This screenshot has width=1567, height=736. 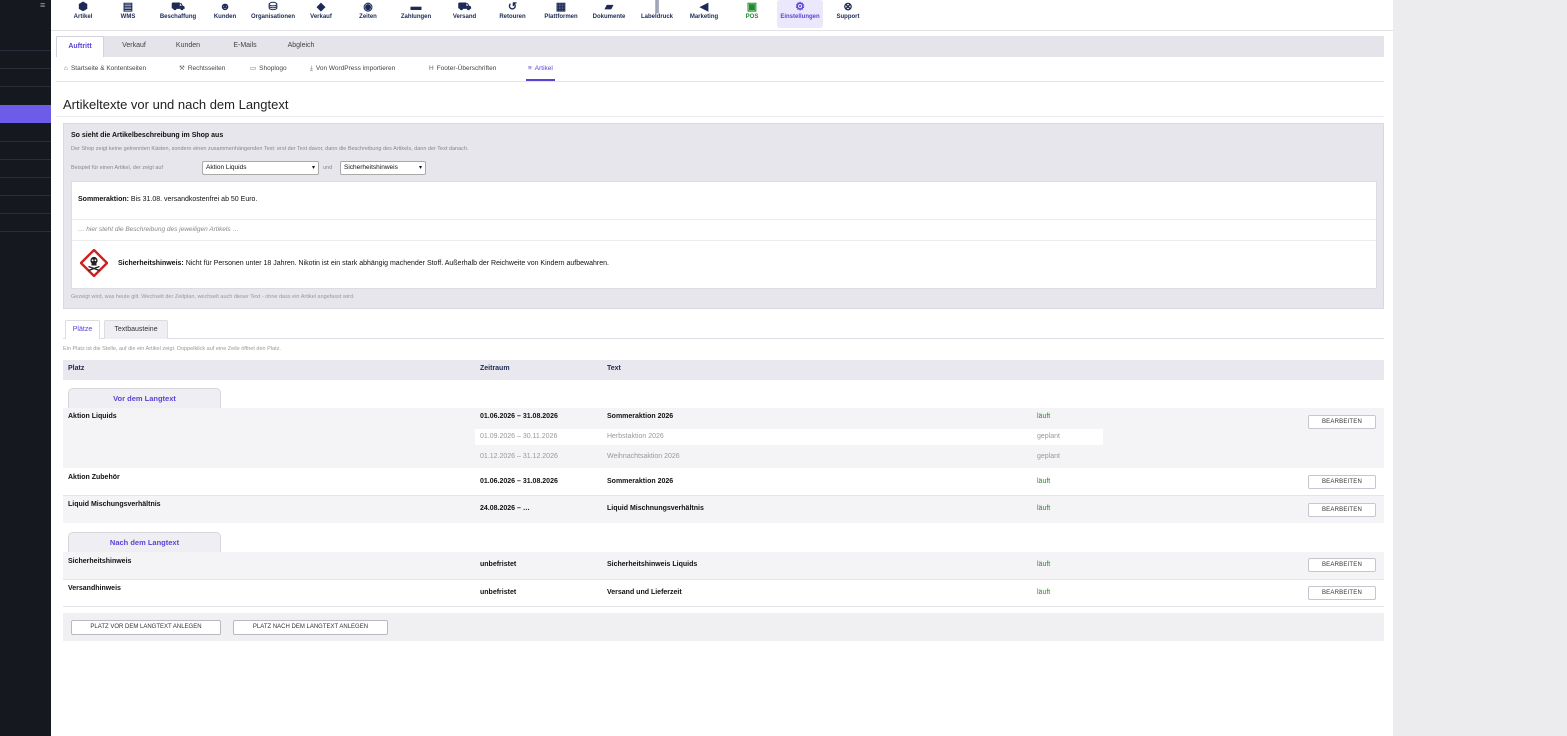 What do you see at coordinates (752, 14) in the screenshot?
I see `nav-pos: ▣ POS` at bounding box center [752, 14].